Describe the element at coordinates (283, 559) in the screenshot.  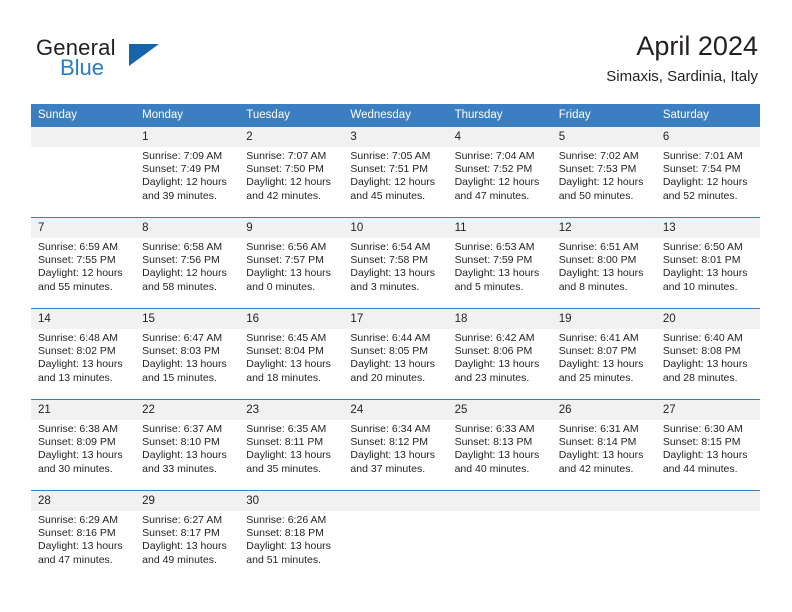
I see `daylight-text-line2: and 51 minutes.` at that location.